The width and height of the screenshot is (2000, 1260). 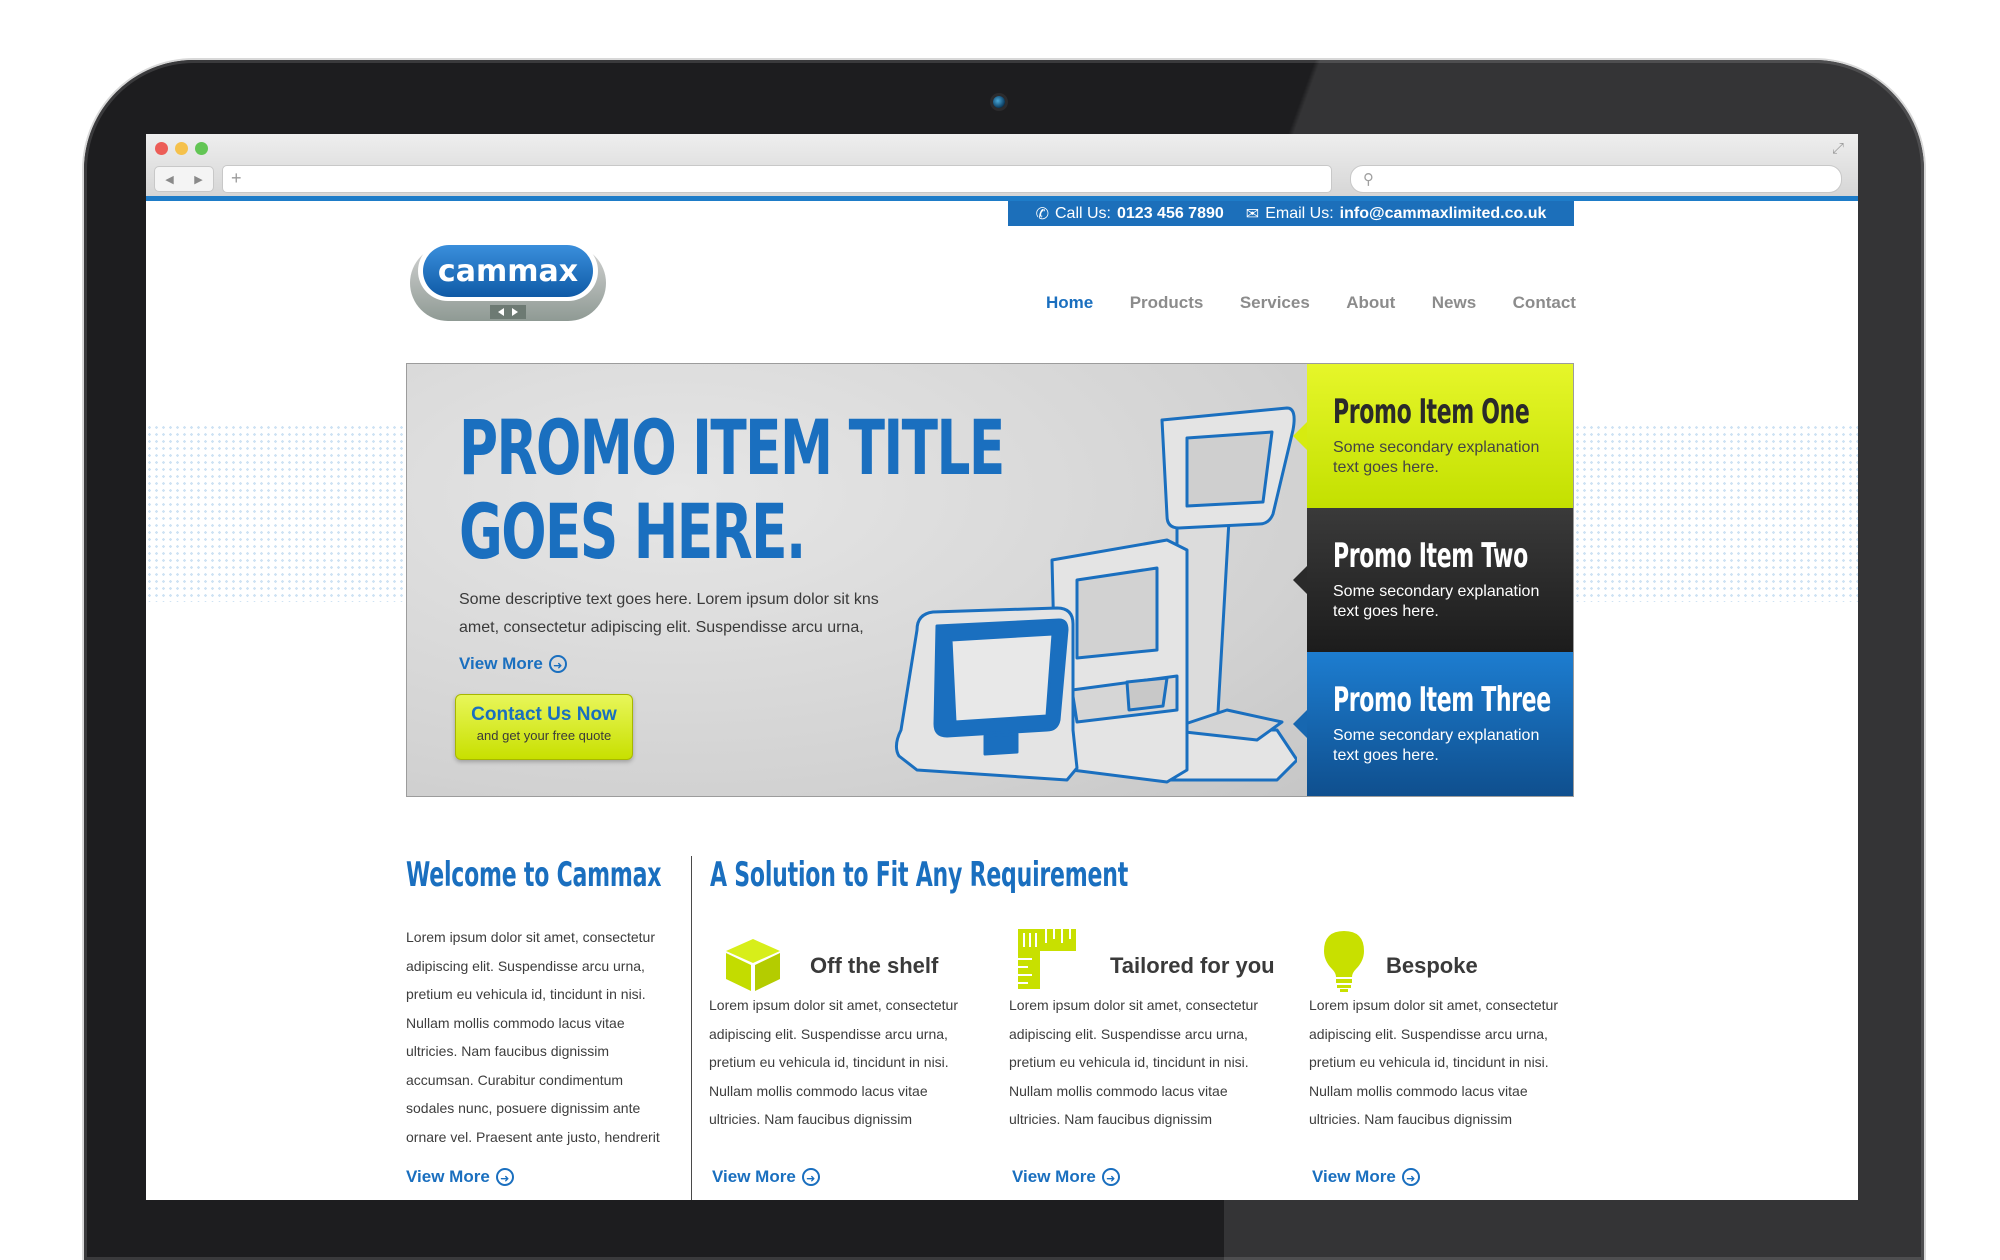 What do you see at coordinates (198, 179) in the screenshot?
I see `forward-arrow-icon: ▶` at bounding box center [198, 179].